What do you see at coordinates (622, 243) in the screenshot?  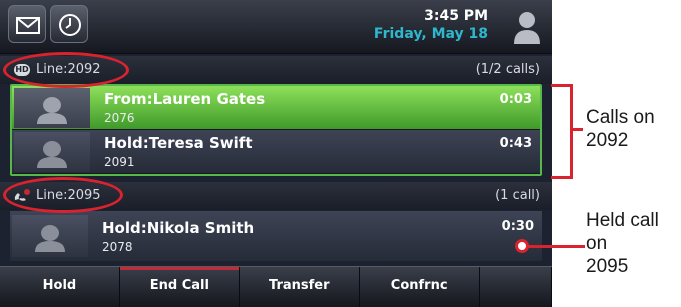 I see `annotation-held-call-2095: Held call on 2095` at bounding box center [622, 243].